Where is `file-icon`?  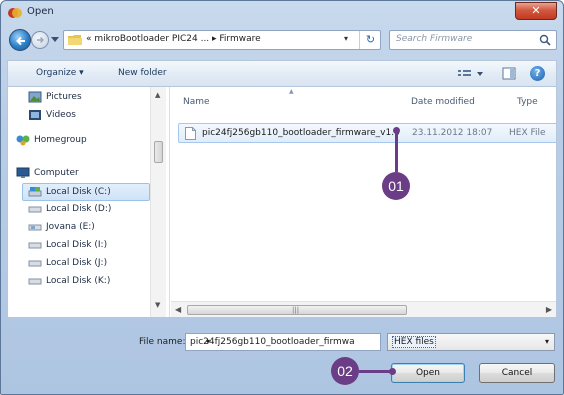 file-icon is located at coordinates (190, 133).